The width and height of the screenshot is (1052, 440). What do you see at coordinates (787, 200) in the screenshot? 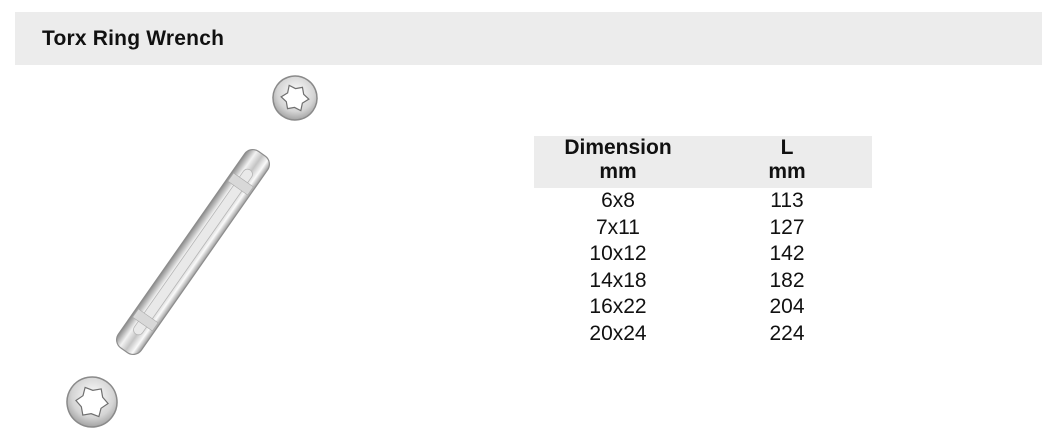
I see `length-cell: 113` at bounding box center [787, 200].